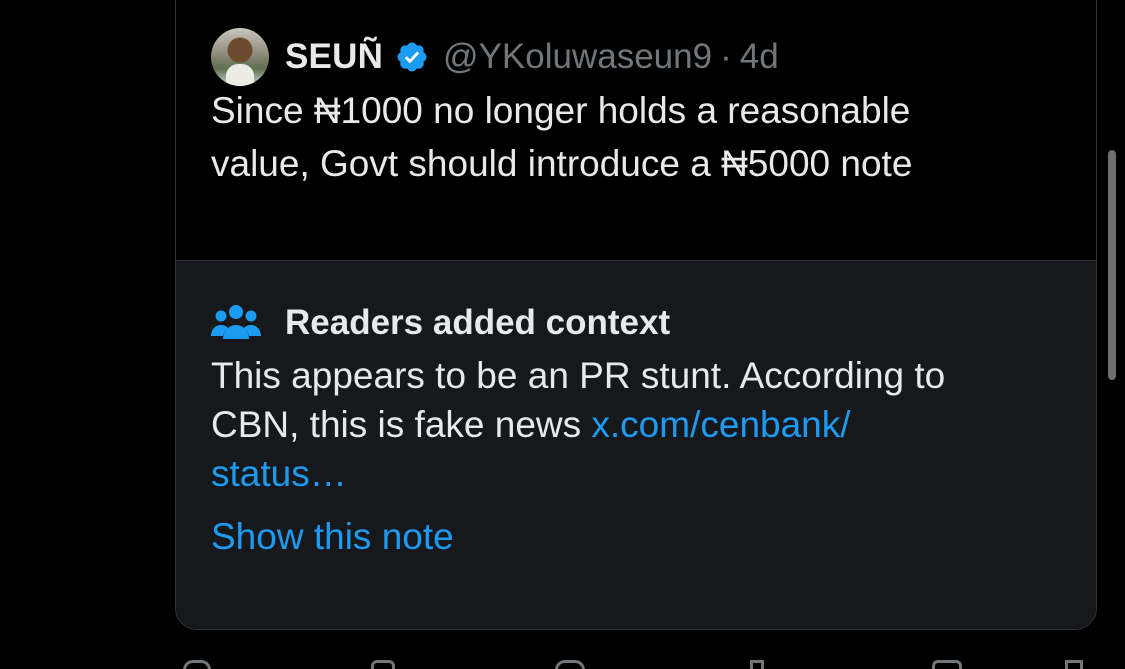 Image resolution: width=1125 pixels, height=669 pixels. I want to click on community-note-title: Readers added context, so click(478, 322).